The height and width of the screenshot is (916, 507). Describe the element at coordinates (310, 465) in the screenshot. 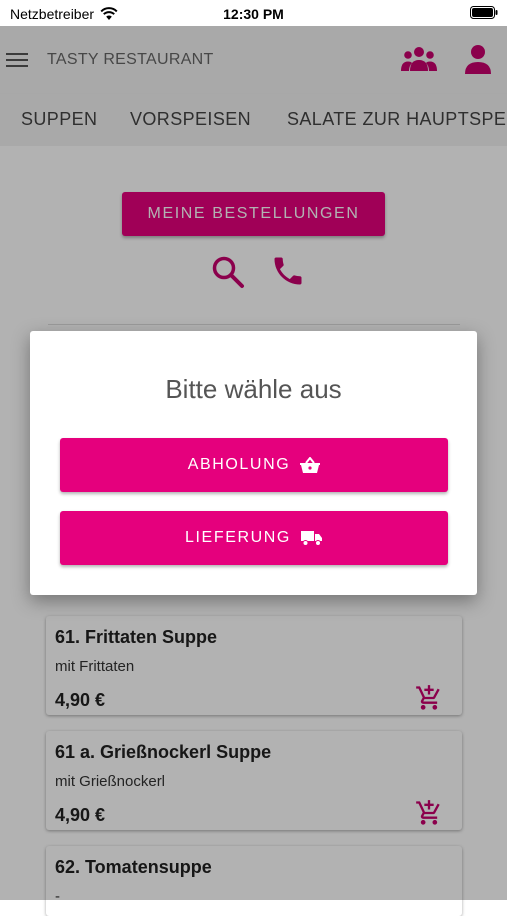

I see `basket-icon` at that location.